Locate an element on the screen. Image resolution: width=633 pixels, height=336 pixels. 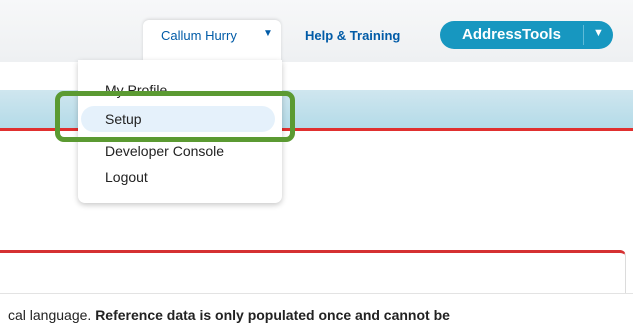
menu-item-logout: Logout is located at coordinates (126, 177).